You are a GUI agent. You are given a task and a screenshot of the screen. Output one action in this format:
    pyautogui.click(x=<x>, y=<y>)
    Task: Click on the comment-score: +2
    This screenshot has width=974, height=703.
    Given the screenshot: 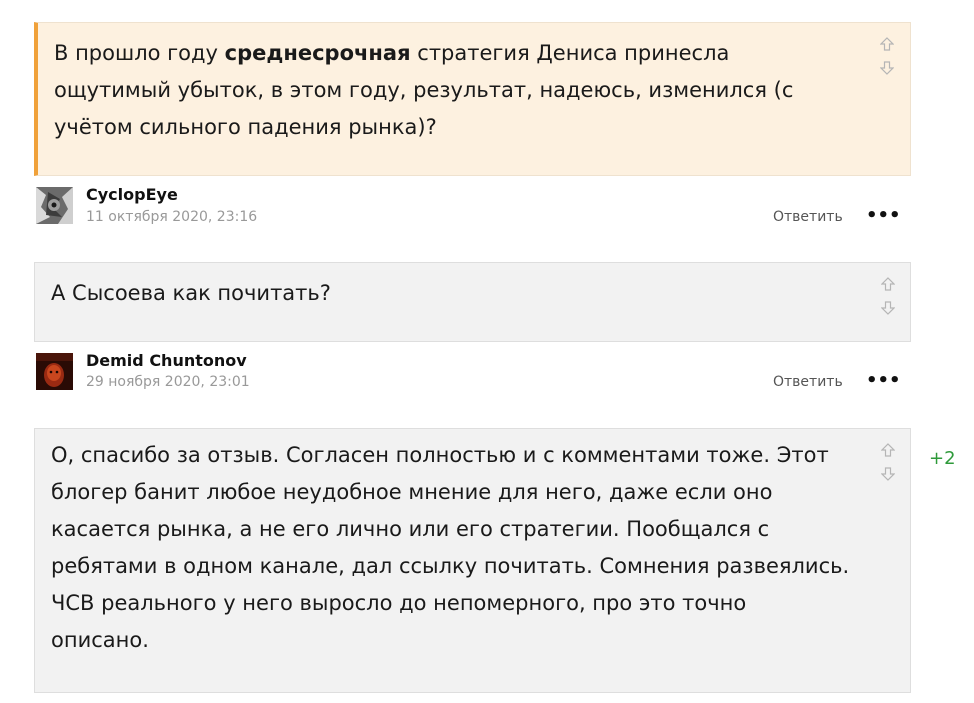 What is the action you would take?
    pyautogui.click(x=942, y=458)
    